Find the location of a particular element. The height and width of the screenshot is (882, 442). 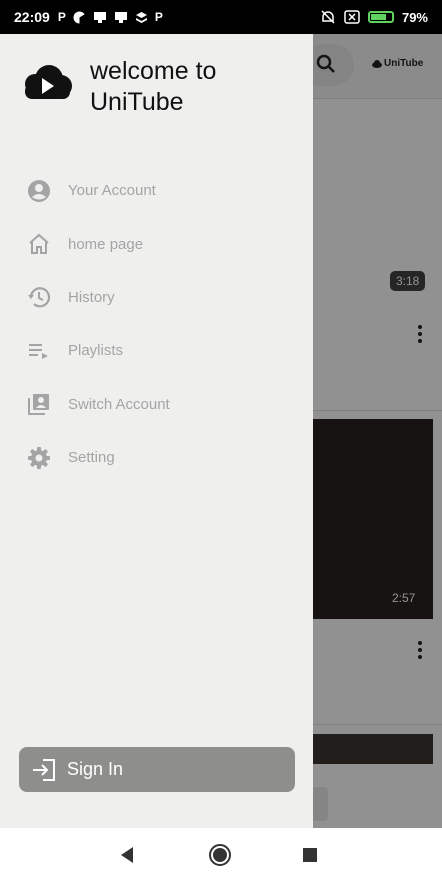

recents-icon is located at coordinates (310, 855).